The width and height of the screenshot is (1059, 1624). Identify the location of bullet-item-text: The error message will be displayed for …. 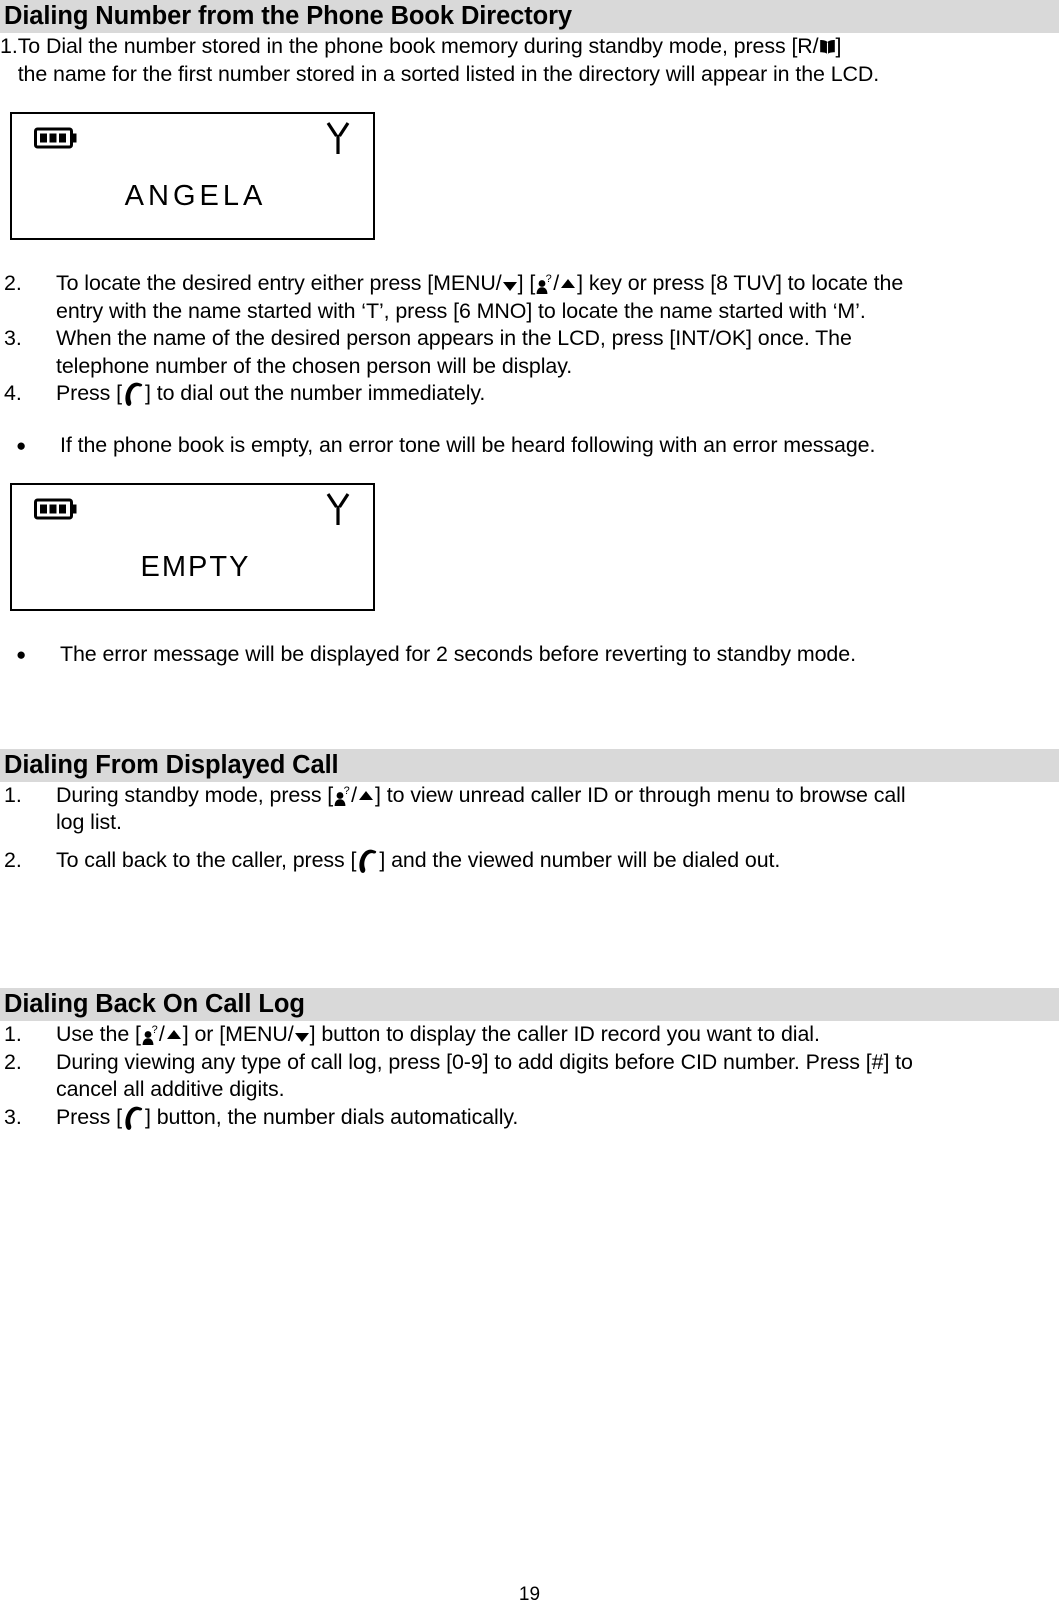
(458, 654).